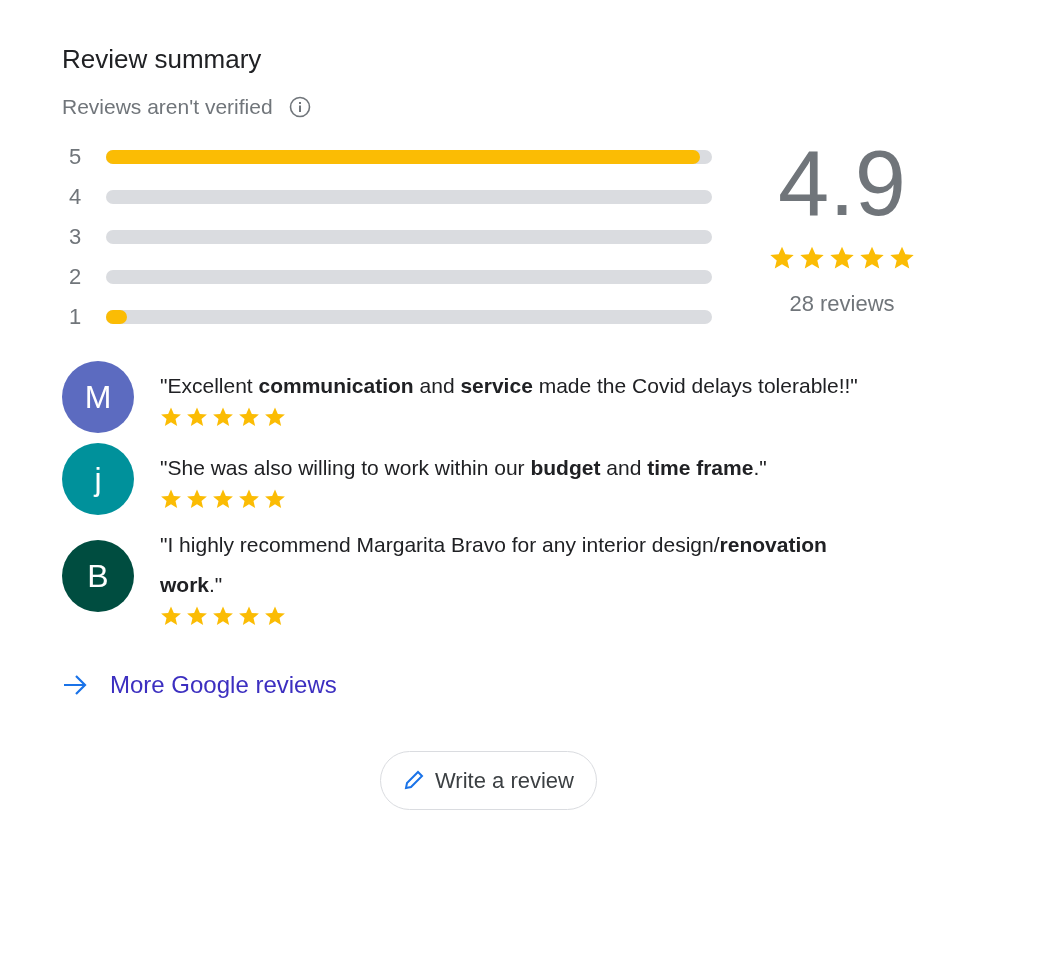 This screenshot has height=962, width=1056. Describe the element at coordinates (75, 277) in the screenshot. I see `rating-label: 2` at that location.